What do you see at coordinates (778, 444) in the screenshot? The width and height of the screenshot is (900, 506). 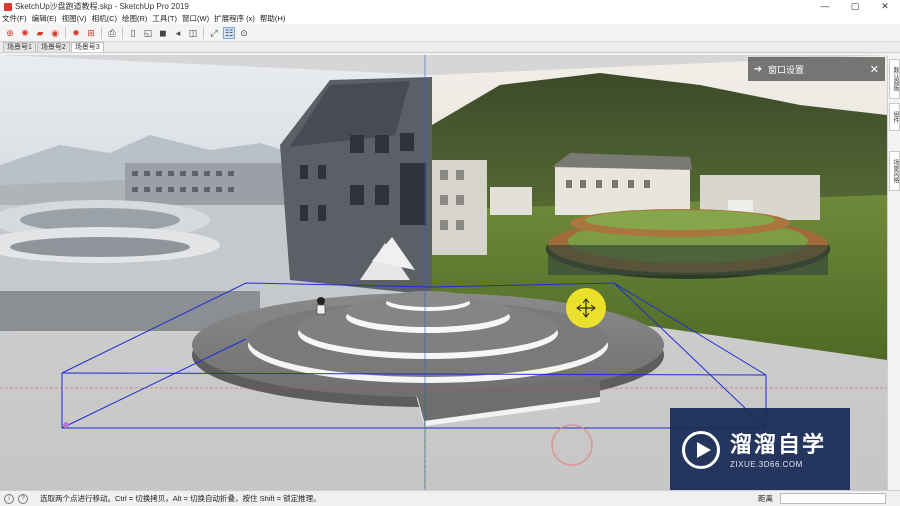 I see `watermark-brand: 溜溜自学` at bounding box center [778, 444].